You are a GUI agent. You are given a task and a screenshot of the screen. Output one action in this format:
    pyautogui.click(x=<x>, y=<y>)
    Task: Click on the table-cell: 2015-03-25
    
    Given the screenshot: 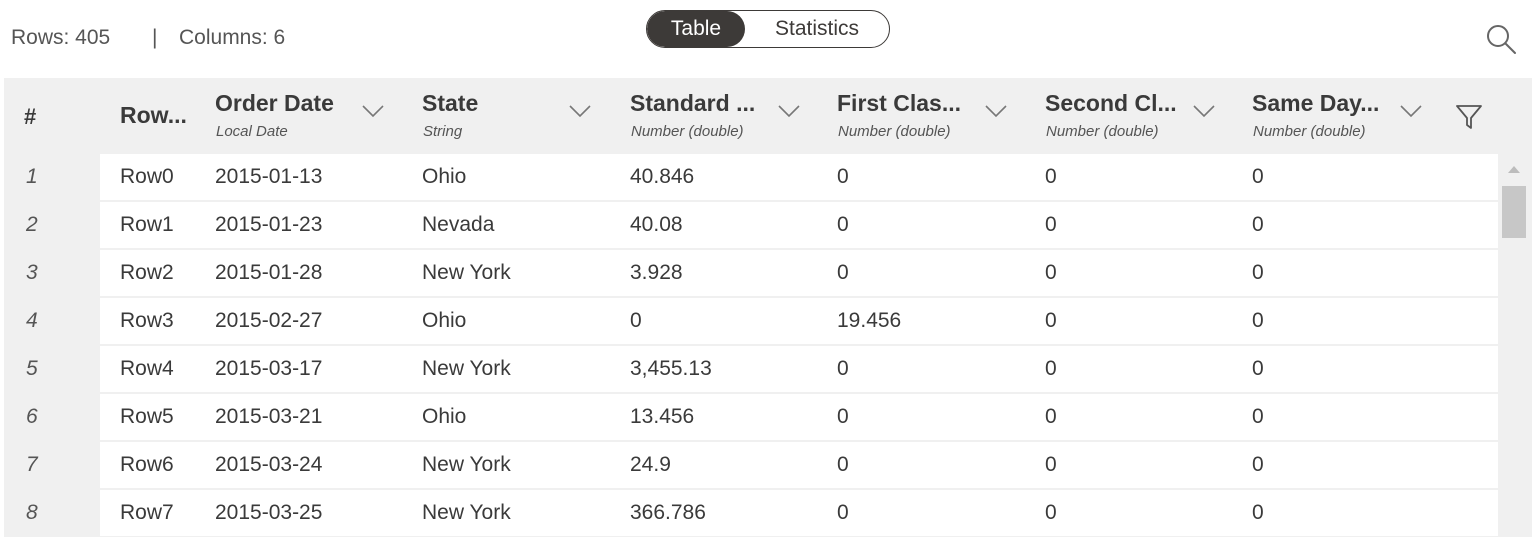 What is the action you would take?
    pyautogui.click(x=268, y=513)
    